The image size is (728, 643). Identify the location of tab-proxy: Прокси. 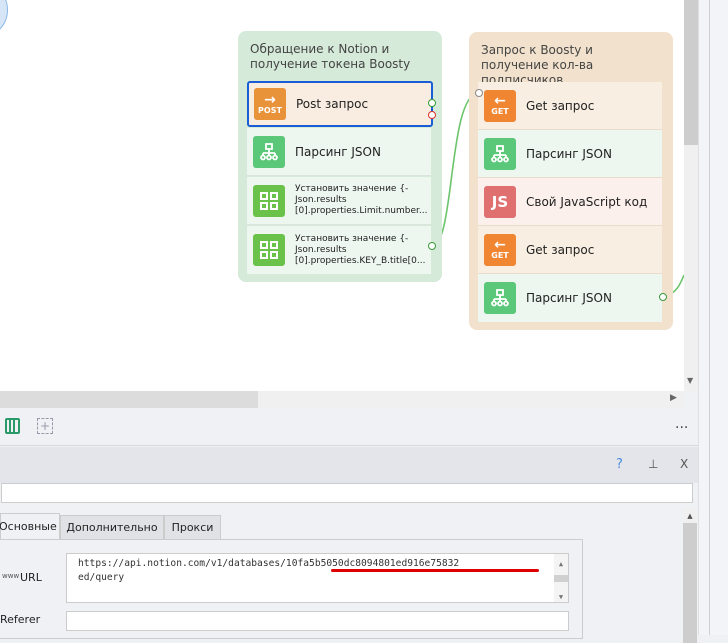
(192, 527).